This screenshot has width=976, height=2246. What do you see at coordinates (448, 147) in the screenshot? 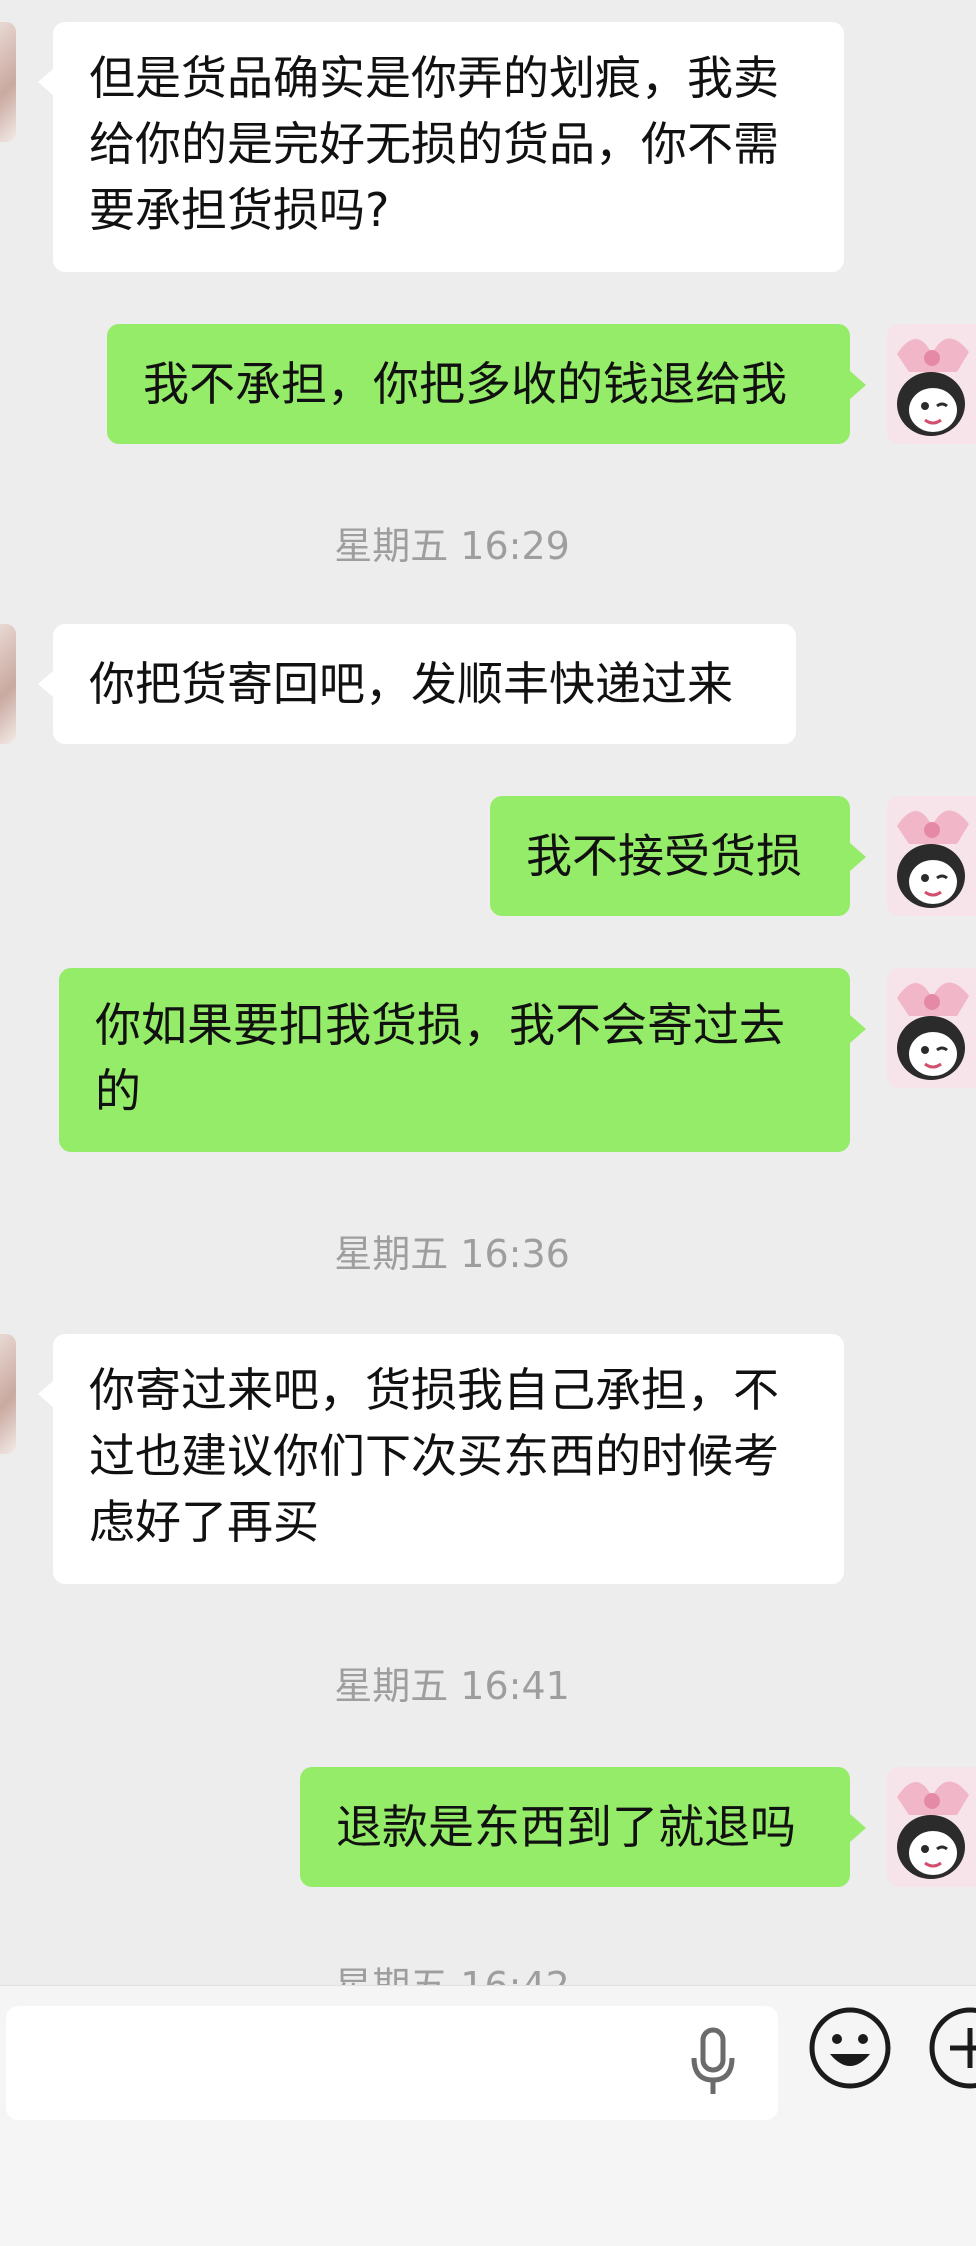
I see `incoming-message: 但是货品确实是你弄的划痕，我卖 给你的是完好无损的货品，你不需 要承担货损吗?` at bounding box center [448, 147].